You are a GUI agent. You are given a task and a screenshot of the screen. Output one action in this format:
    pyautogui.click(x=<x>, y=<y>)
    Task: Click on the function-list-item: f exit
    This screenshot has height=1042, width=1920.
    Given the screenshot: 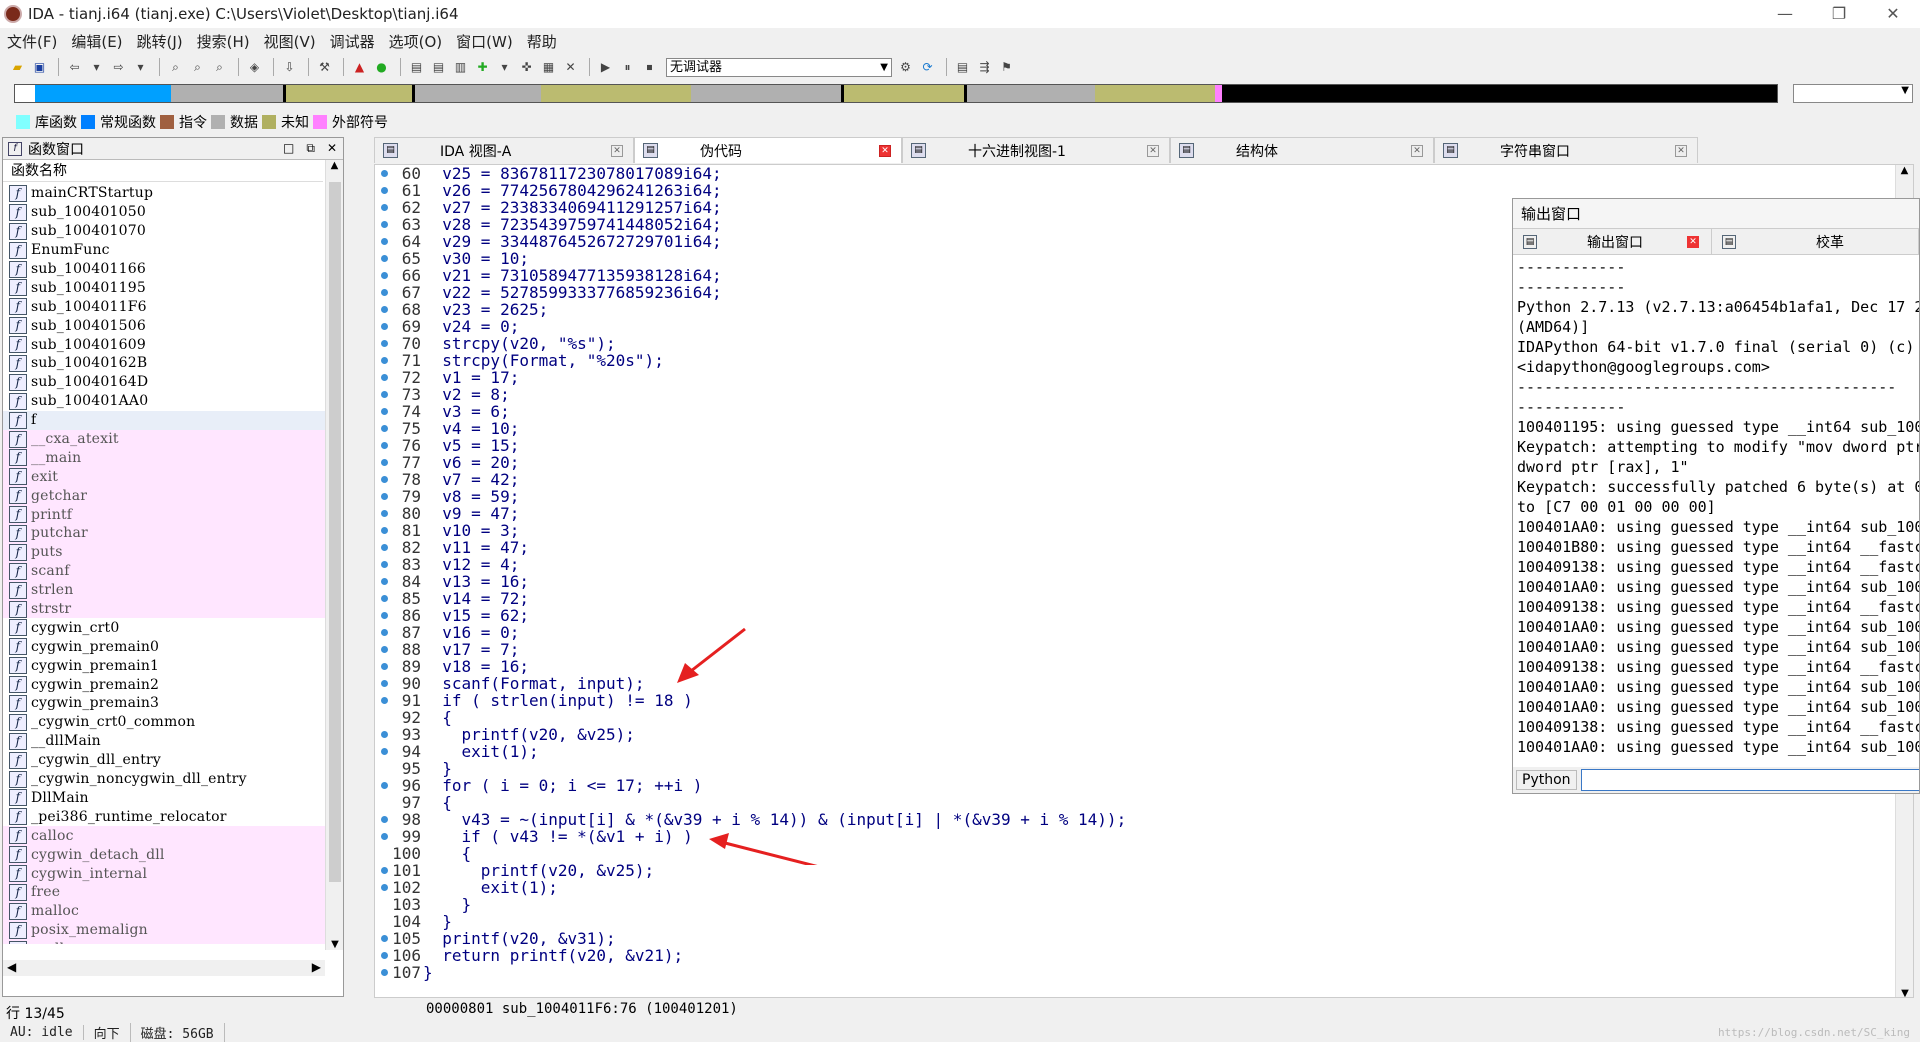 What is the action you would take?
    pyautogui.click(x=164, y=477)
    